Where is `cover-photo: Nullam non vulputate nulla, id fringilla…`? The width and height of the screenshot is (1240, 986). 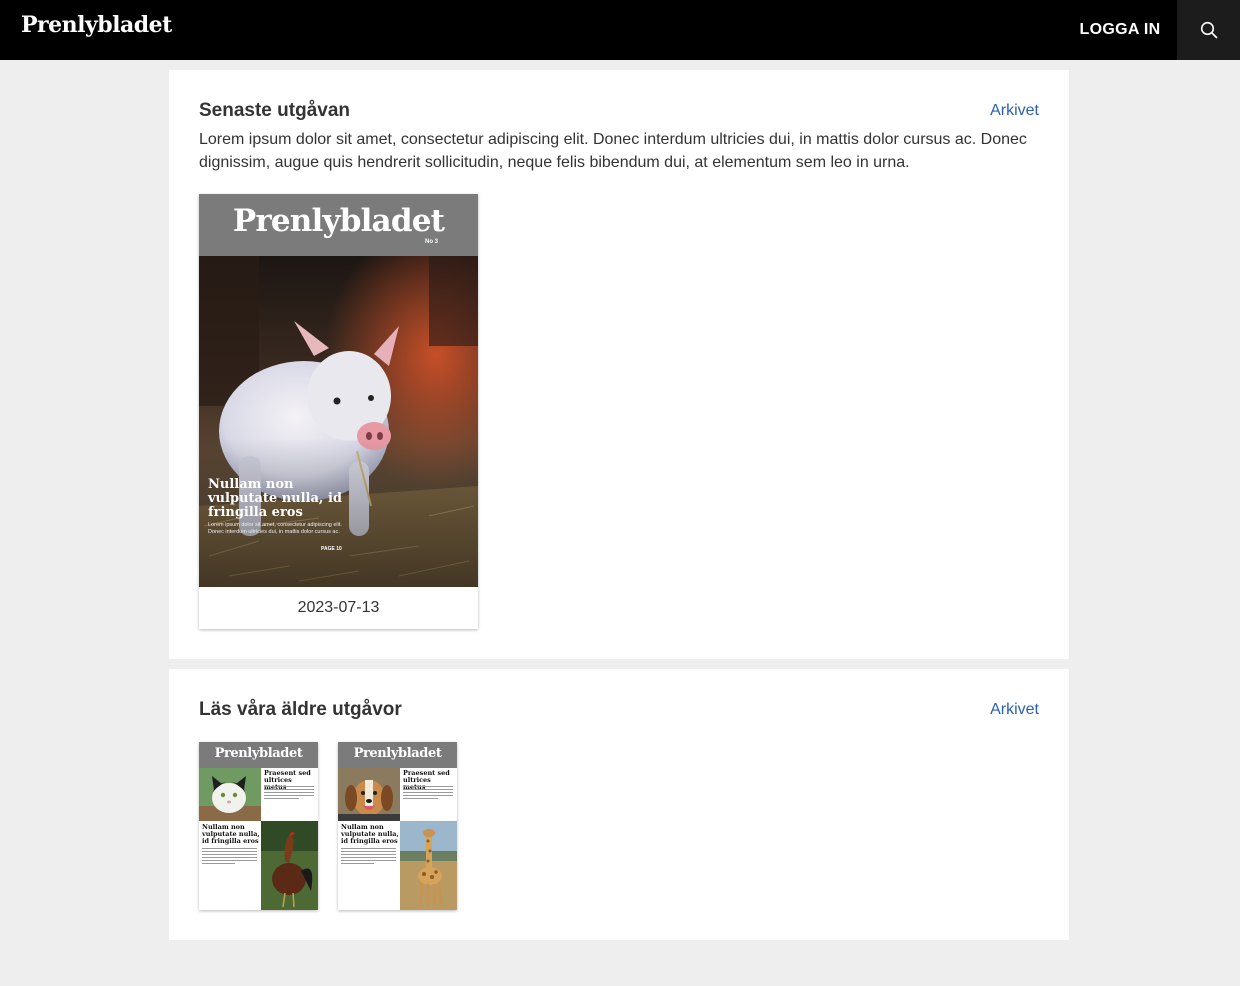 cover-photo: Nullam non vulputate nulla, id fringilla… is located at coordinates (338, 421).